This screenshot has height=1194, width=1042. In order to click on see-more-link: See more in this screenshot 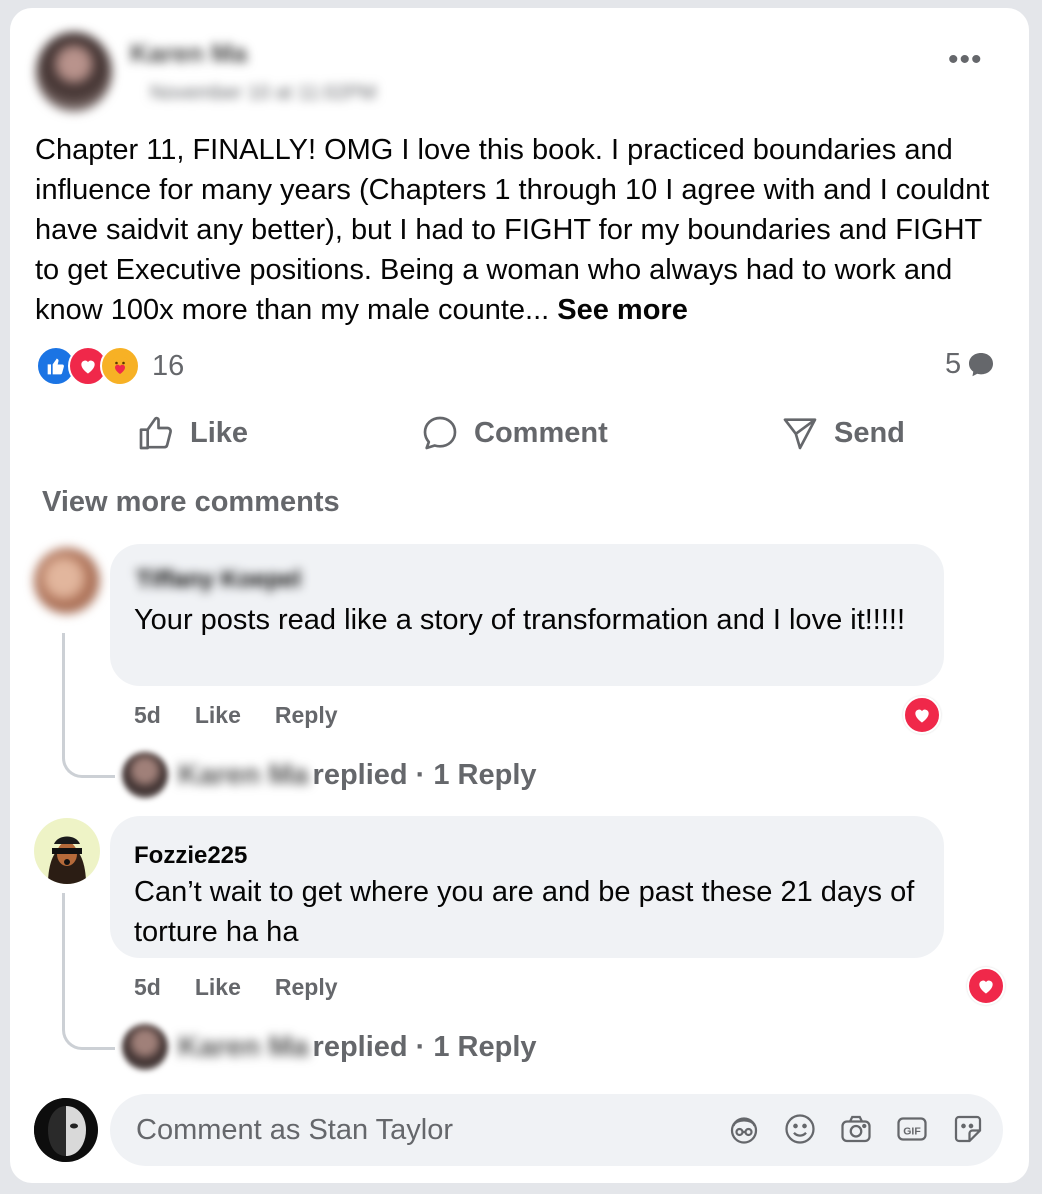, I will do `click(622, 310)`.